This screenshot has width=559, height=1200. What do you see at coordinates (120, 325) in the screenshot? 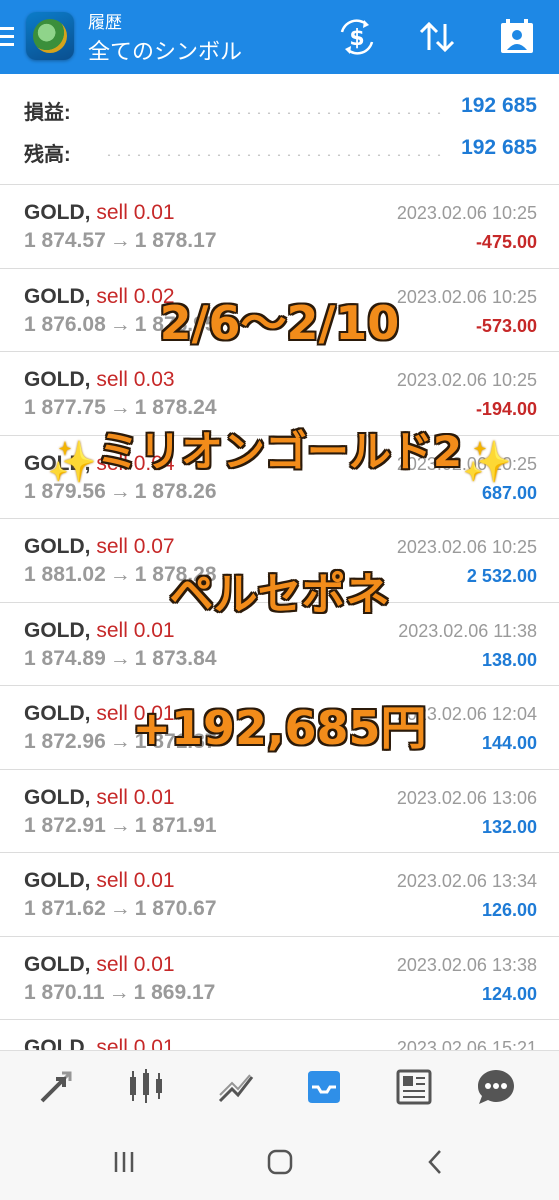
I see `trade-prices: 1 876.08 → 1 878.95` at bounding box center [120, 325].